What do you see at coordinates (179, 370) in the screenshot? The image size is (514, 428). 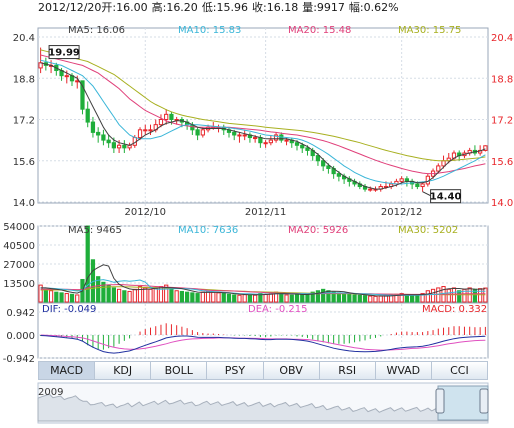 I see `tab-boll: BOLL` at bounding box center [179, 370].